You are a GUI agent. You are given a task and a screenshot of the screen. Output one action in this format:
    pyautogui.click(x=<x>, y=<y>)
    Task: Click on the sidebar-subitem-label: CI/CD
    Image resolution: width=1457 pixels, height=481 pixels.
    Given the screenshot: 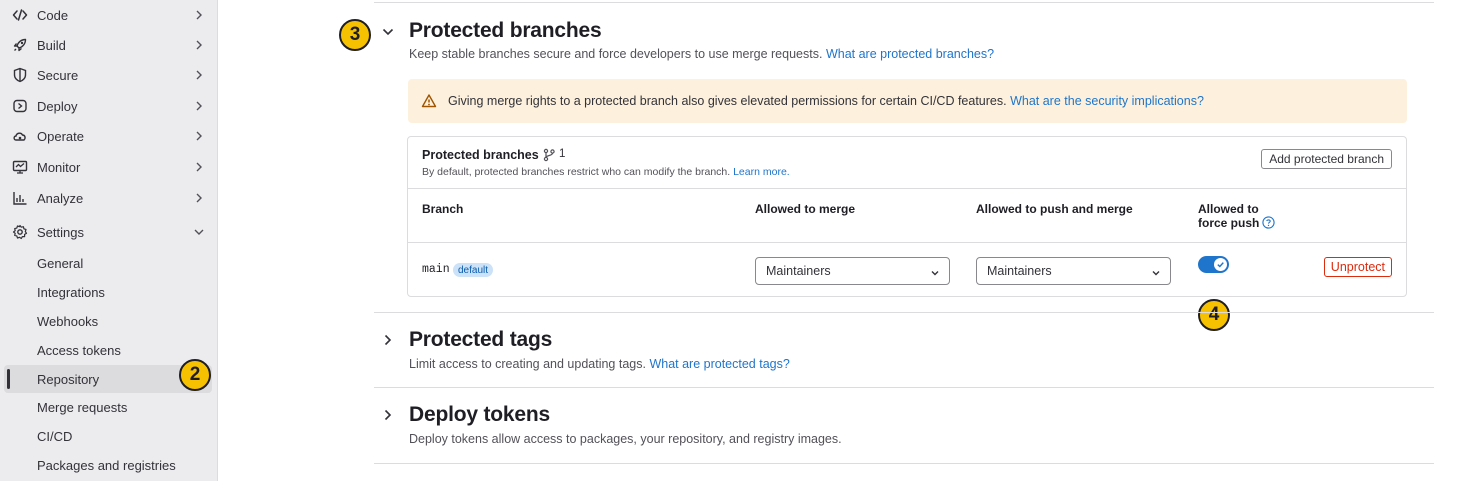 What is the action you would take?
    pyautogui.click(x=55, y=436)
    